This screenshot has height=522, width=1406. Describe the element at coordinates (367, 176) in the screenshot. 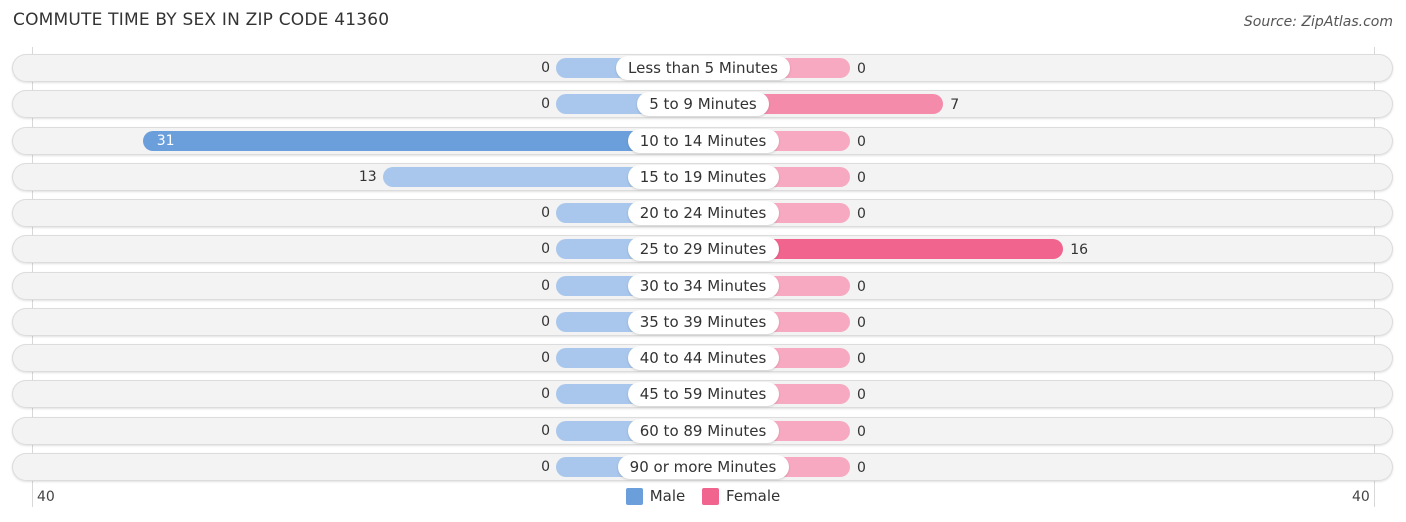

I see `value-label-male: 13` at that location.